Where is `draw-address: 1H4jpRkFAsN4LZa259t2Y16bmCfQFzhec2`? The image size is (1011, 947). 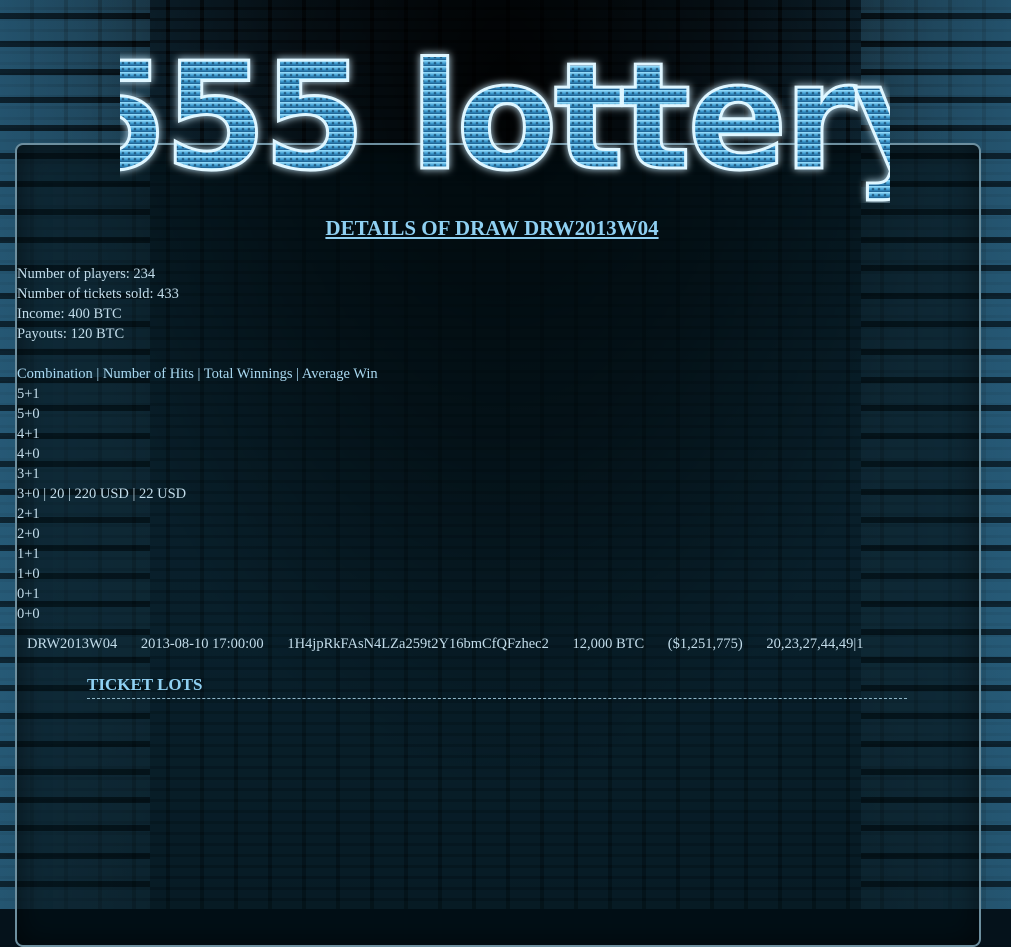
draw-address: 1H4jpRkFAsN4LZa259t2Y16bmCfQFzhec2 is located at coordinates (418, 644).